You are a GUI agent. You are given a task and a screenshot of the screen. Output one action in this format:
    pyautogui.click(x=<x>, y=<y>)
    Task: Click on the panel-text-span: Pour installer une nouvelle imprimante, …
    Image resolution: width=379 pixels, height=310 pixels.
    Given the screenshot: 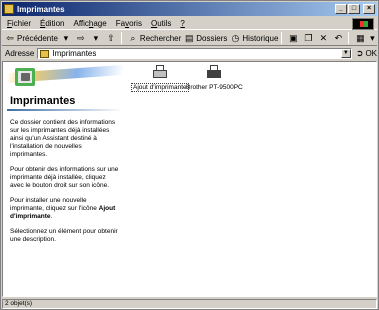 What is the action you would take?
    pyautogui.click(x=54, y=204)
    